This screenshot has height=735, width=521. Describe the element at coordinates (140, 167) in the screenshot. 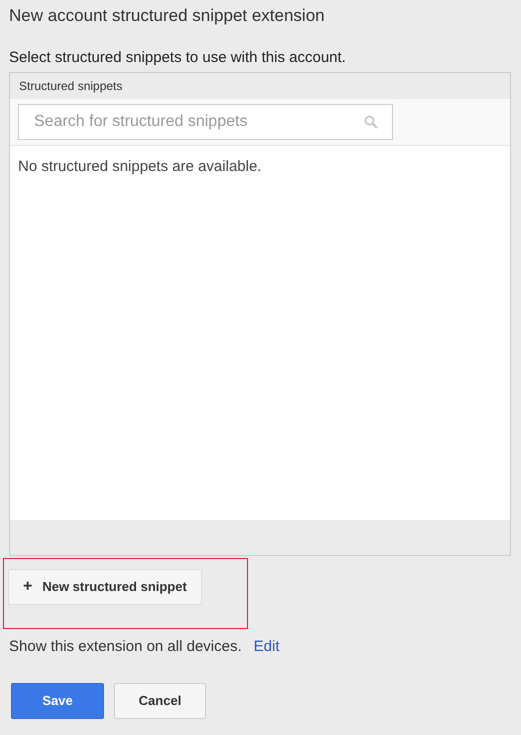

I see `empty-message: No structured snippets are available.` at that location.